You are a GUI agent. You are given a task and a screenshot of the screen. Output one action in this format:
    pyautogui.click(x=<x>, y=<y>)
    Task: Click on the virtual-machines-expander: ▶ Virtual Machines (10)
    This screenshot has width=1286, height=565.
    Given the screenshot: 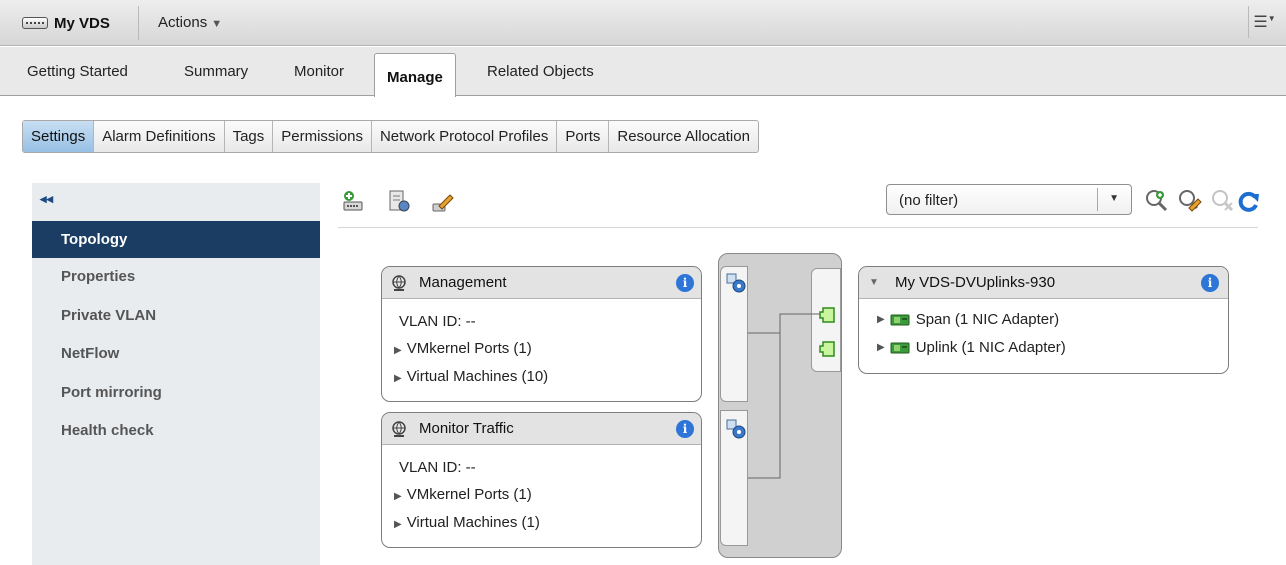 What is the action you would take?
    pyautogui.click(x=471, y=376)
    